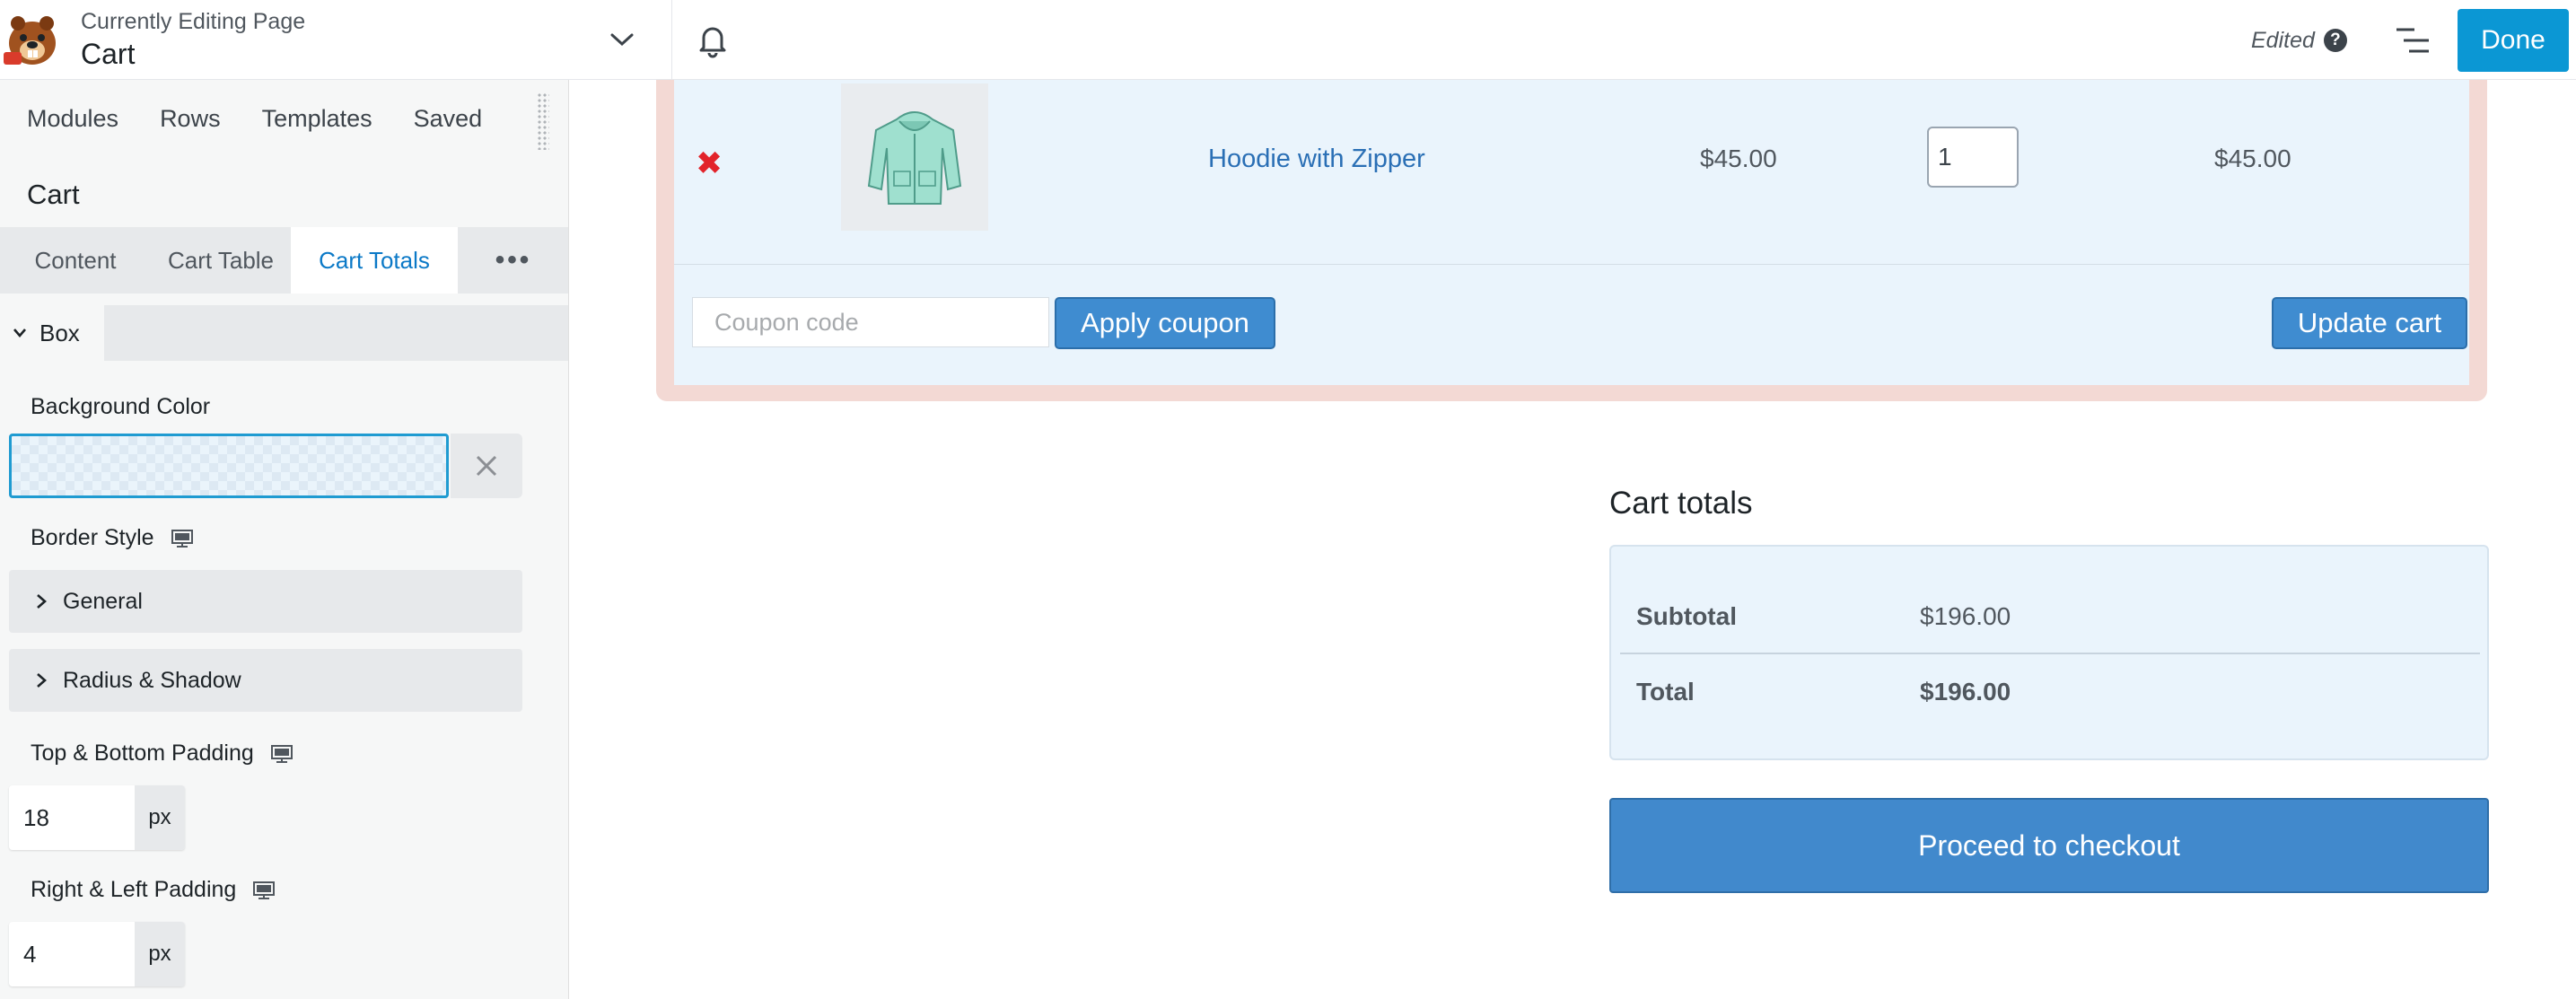  I want to click on product-price: $45.00, so click(1738, 158).